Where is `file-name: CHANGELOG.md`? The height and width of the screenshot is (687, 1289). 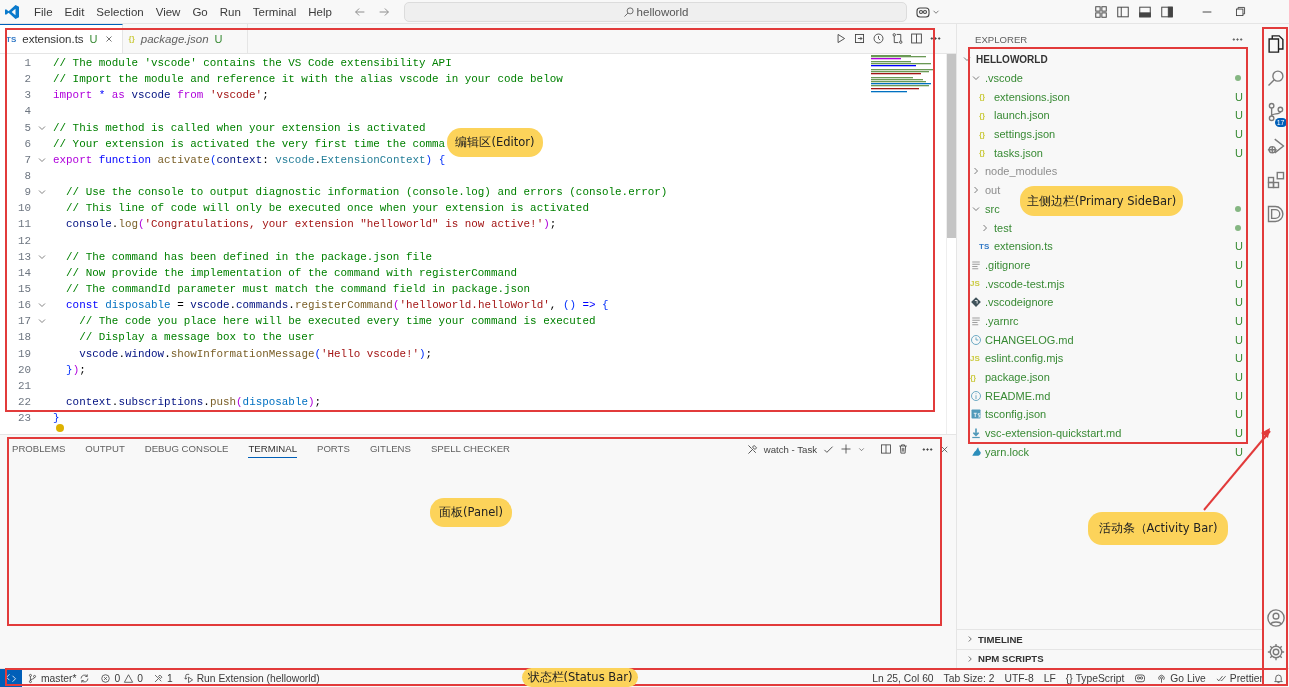
file-name: CHANGELOG.md is located at coordinates (1029, 339).